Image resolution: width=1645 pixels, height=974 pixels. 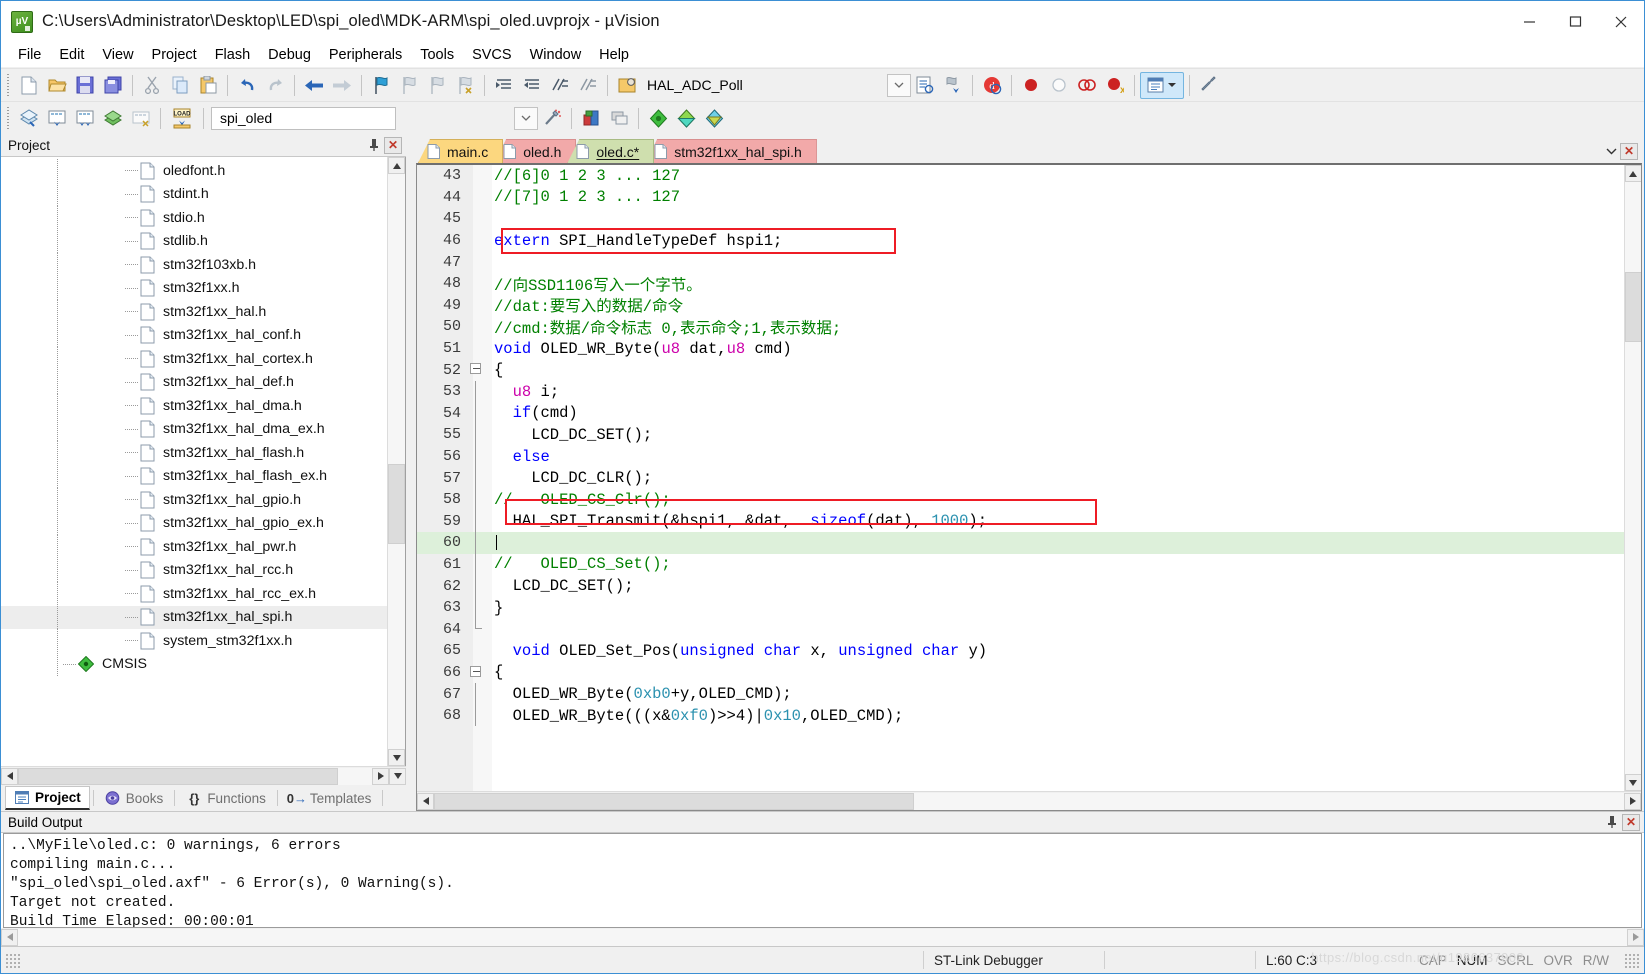 What do you see at coordinates (461, 151) in the screenshot?
I see `editor-tab-main-c: main.c` at bounding box center [461, 151].